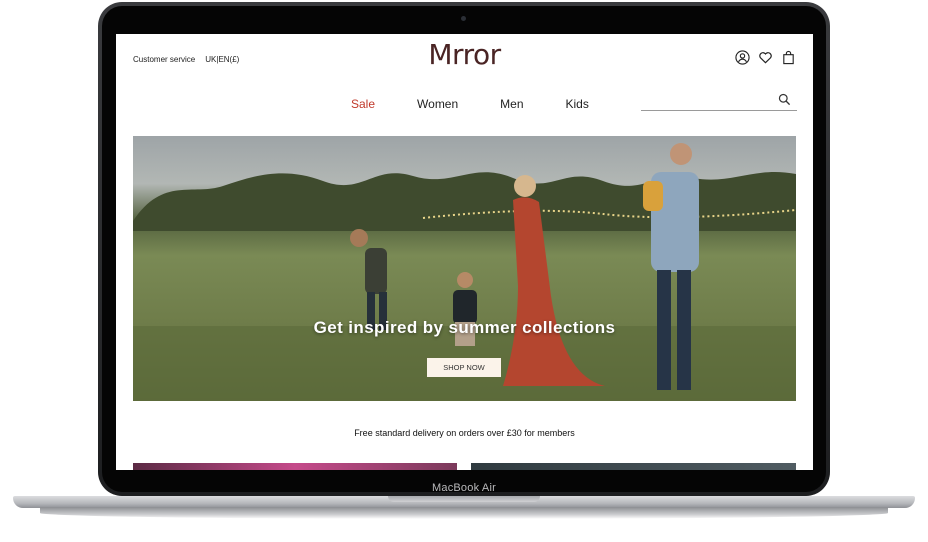 Image resolution: width=928 pixels, height=542 pixels. Describe the element at coordinates (437, 104) in the screenshot. I see `nav-item-women: Women` at that location.